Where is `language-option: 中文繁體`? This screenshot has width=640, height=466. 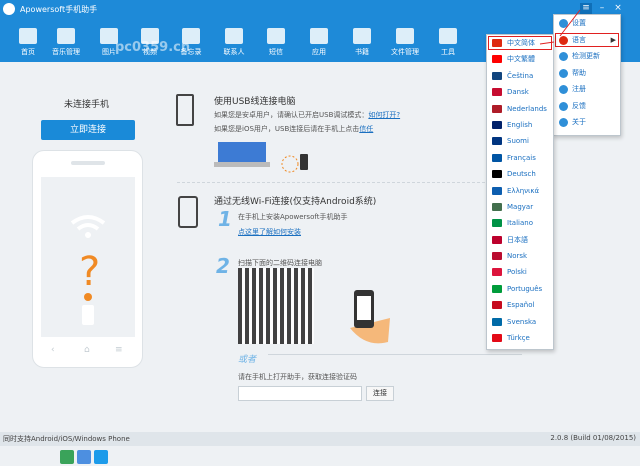 language-option: 中文繁體 is located at coordinates (520, 59).